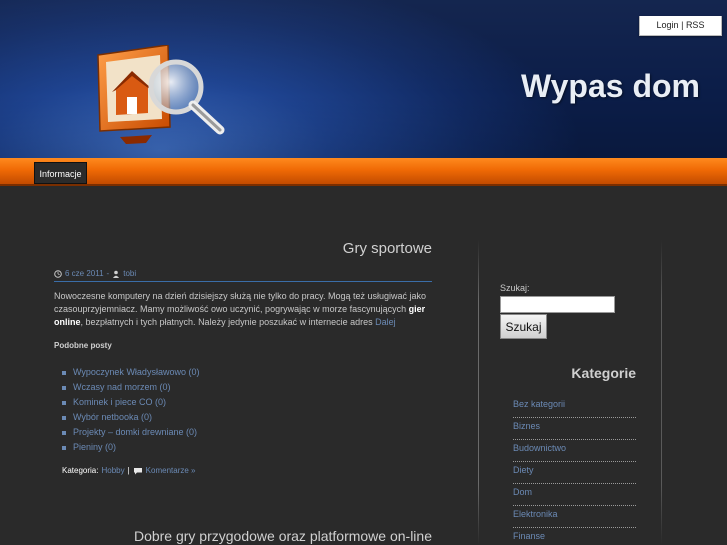 This screenshot has height=545, width=727. Describe the element at coordinates (574, 495) in the screenshot. I see `category-item: Dom` at that location.